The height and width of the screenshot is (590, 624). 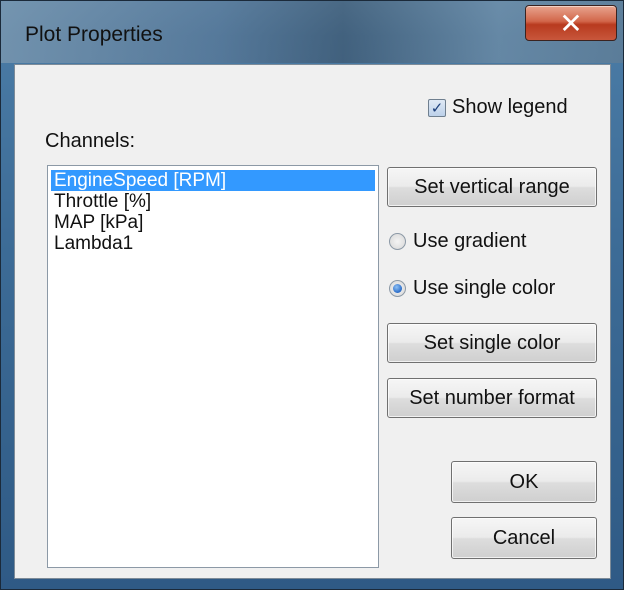 What do you see at coordinates (492, 187) in the screenshot?
I see `set-vertical-range-button: Set vertical range` at bounding box center [492, 187].